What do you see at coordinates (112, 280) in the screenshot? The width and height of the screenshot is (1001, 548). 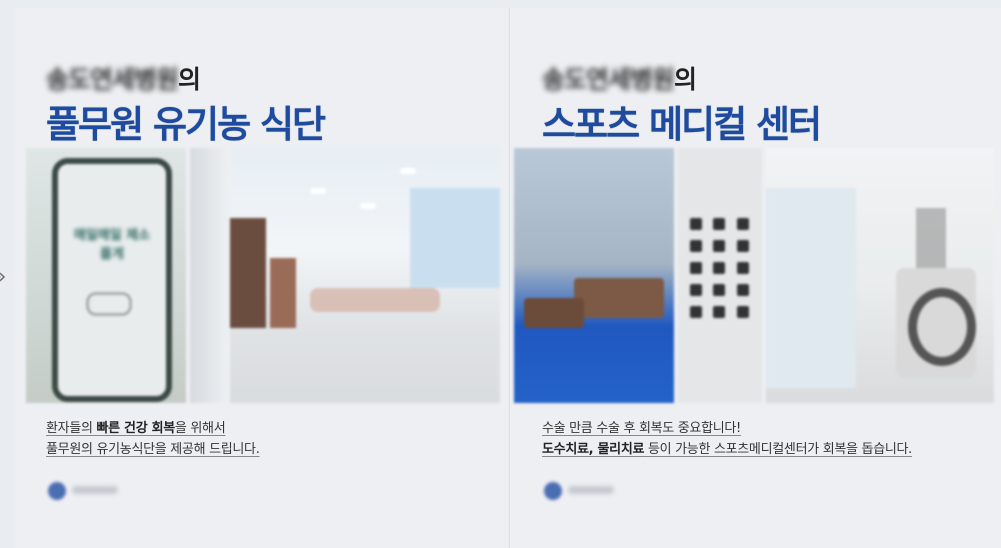 I see `phone-image: 매일매일 제소플게` at bounding box center [112, 280].